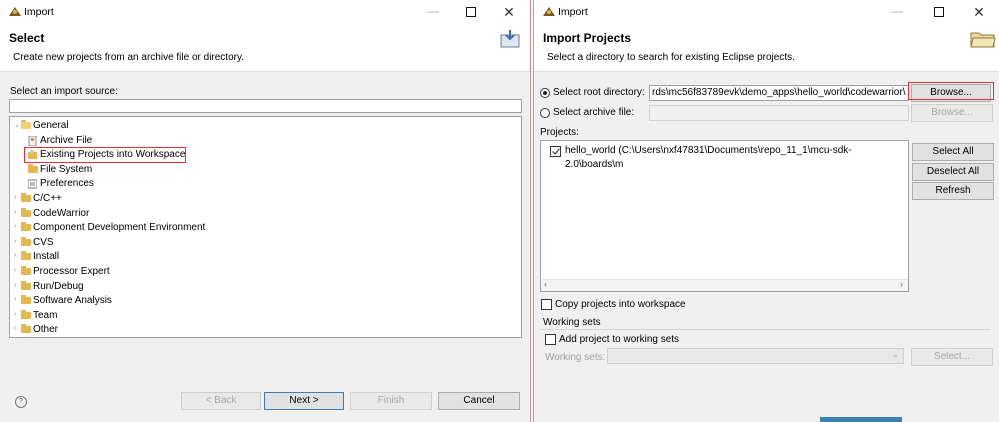 The width and height of the screenshot is (999, 422). What do you see at coordinates (260, 214) in the screenshot?
I see `tree-item: › CodeWarrior` at bounding box center [260, 214].